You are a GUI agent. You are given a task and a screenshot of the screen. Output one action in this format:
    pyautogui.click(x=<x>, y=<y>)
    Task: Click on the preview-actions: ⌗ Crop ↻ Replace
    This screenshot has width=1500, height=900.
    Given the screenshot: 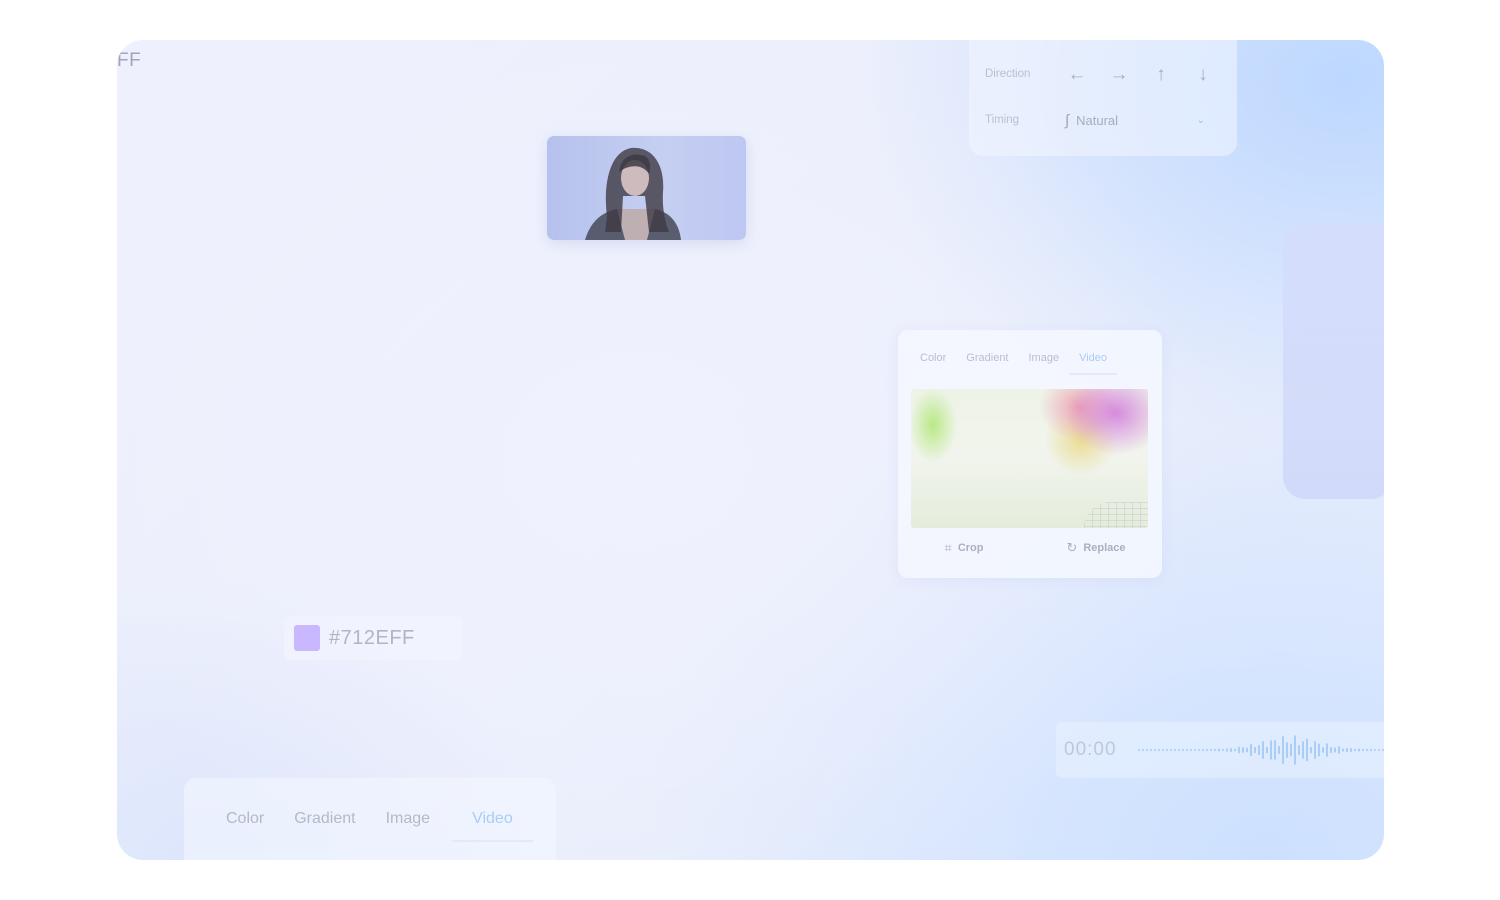 What is the action you would take?
    pyautogui.click(x=1030, y=548)
    